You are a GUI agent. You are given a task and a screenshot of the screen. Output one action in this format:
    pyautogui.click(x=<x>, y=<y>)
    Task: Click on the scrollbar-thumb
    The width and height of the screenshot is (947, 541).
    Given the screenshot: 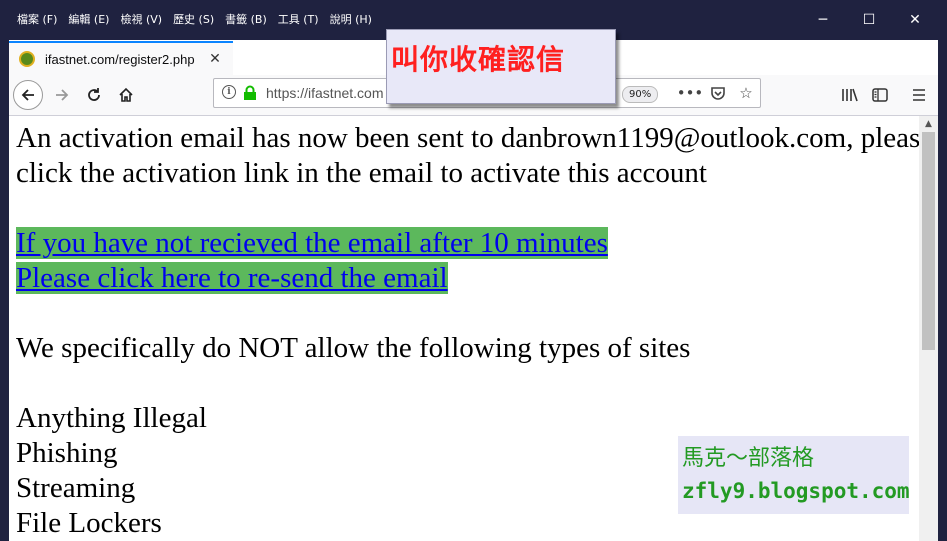 What is the action you would take?
    pyautogui.click(x=928, y=241)
    